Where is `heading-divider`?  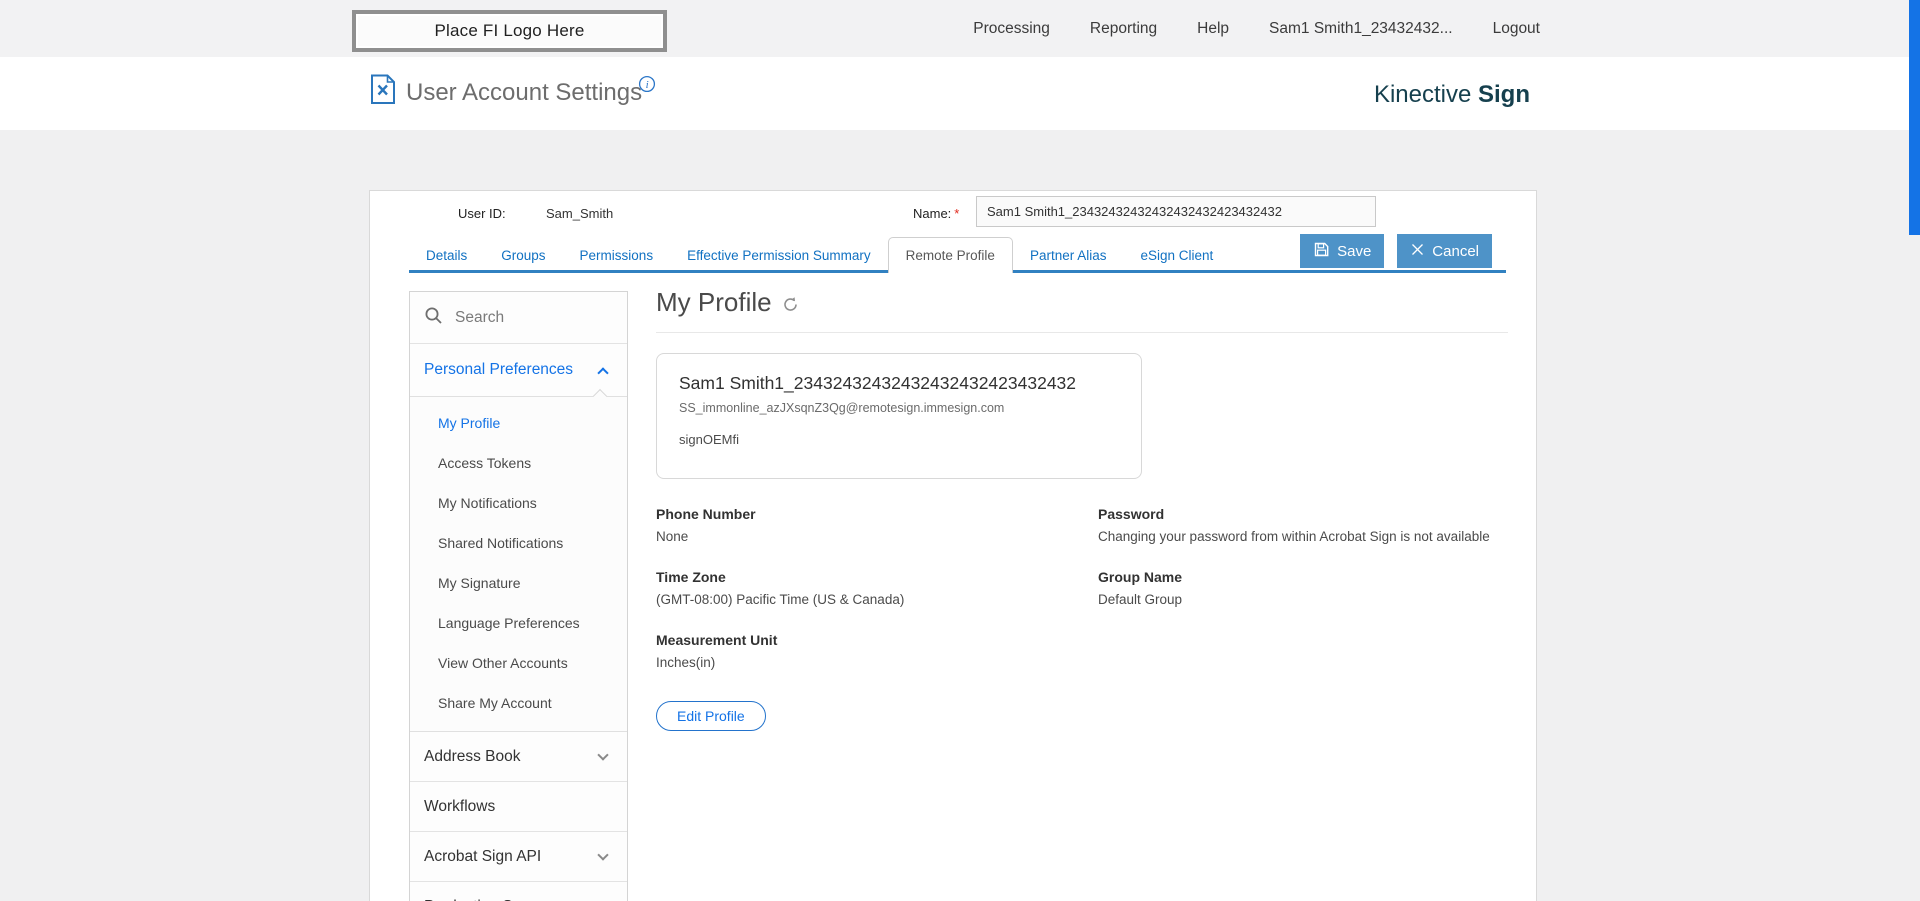
heading-divider is located at coordinates (1082, 332).